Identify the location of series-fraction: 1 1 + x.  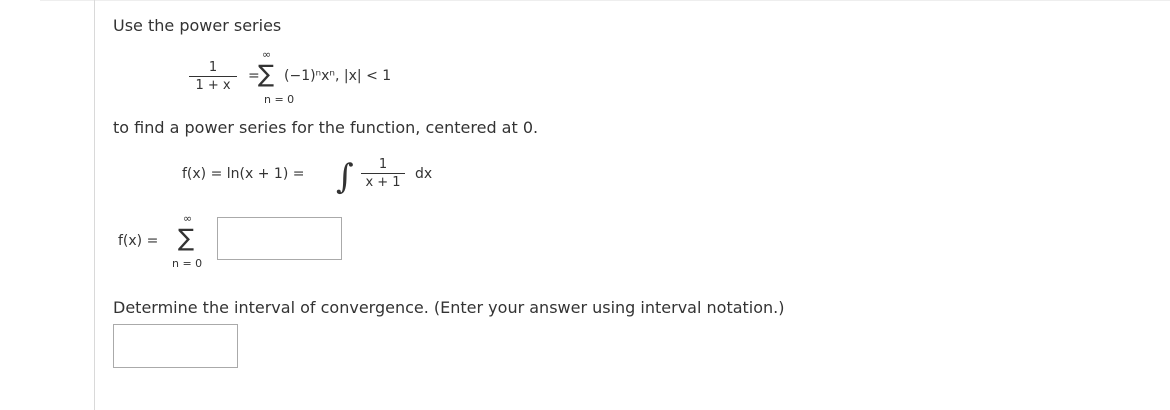
(213, 76).